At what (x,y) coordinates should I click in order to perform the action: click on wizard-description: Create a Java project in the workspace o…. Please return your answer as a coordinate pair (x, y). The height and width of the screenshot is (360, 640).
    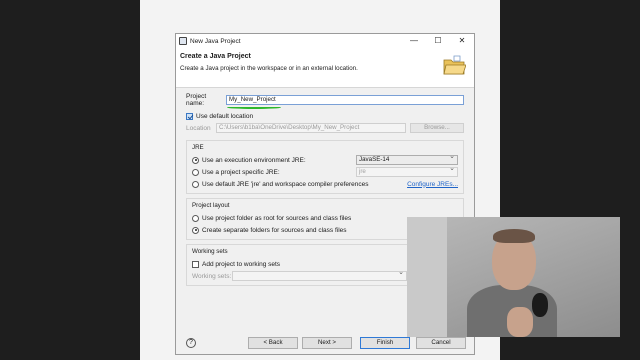
    Looking at the image, I should click on (269, 68).